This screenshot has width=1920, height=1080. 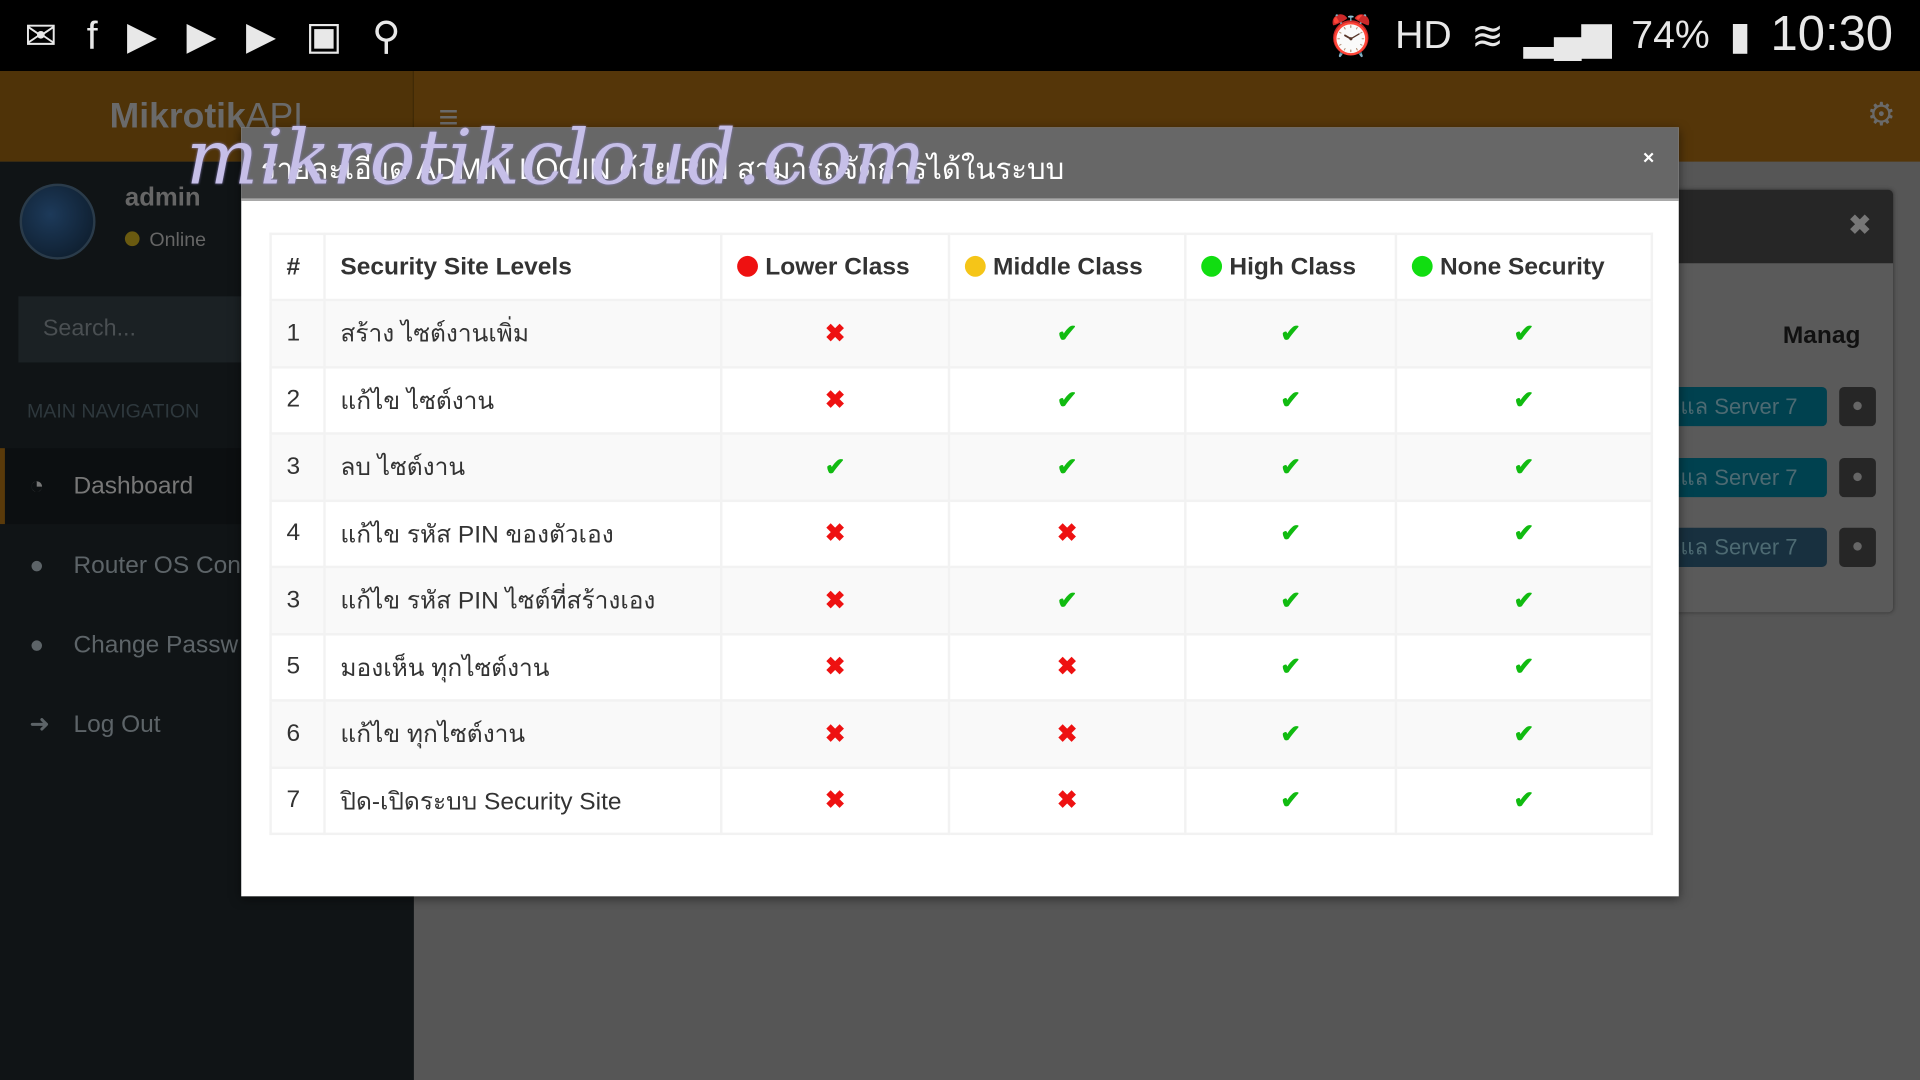 I want to click on row-number: 7, so click(x=297, y=800).